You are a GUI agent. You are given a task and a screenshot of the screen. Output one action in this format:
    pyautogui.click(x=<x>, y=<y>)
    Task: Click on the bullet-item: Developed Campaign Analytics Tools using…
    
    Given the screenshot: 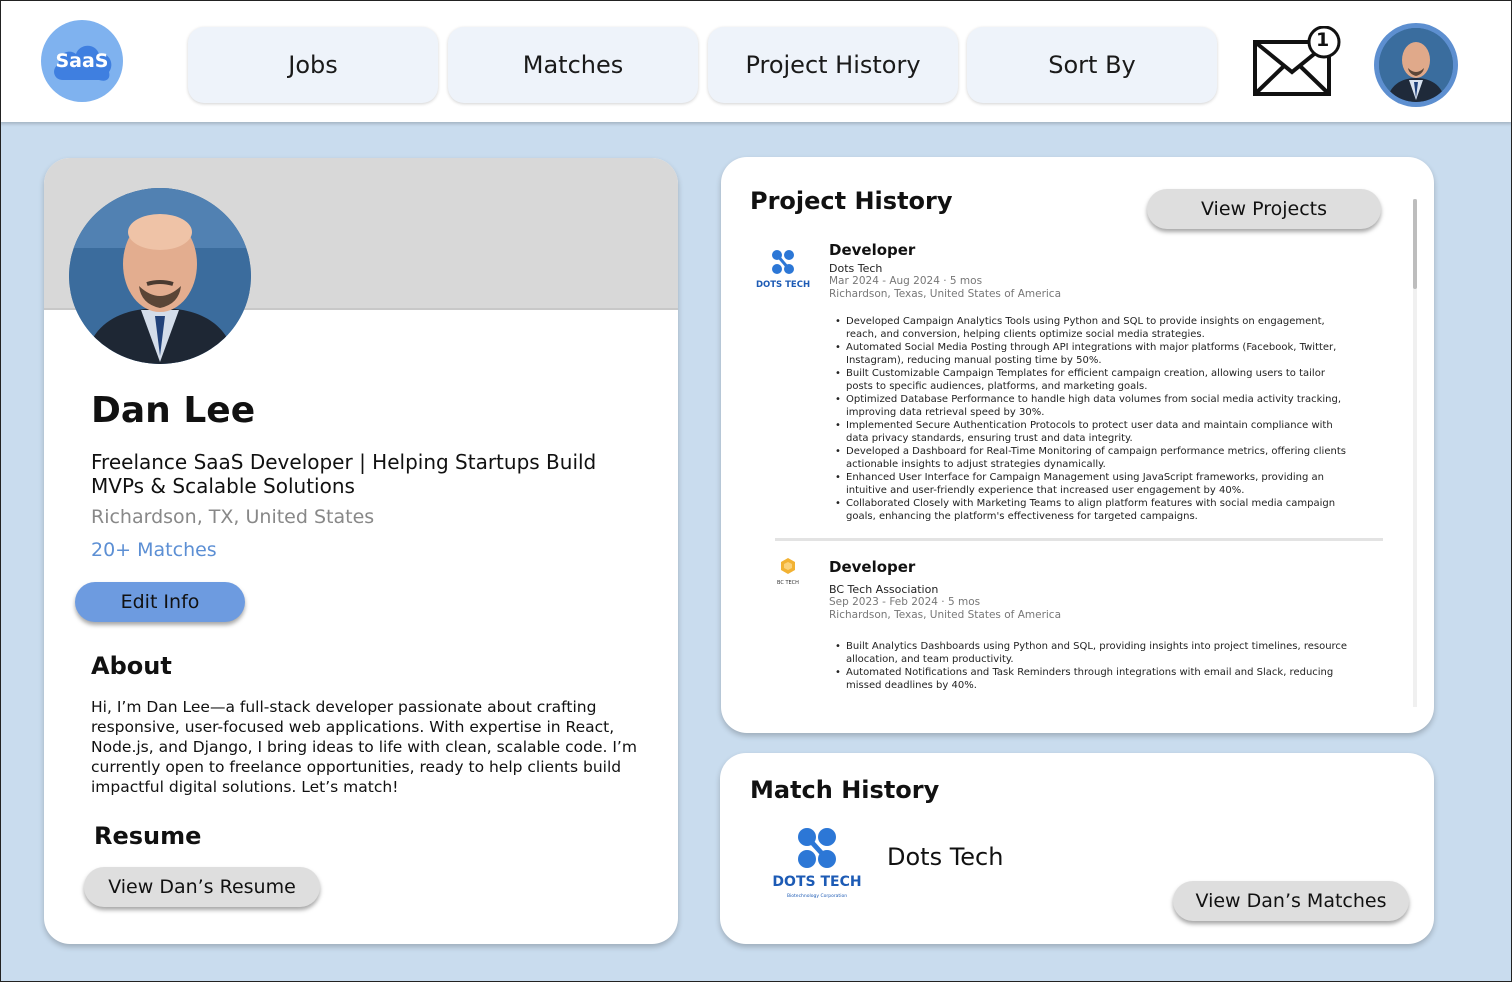 What is the action you would take?
    pyautogui.click(x=1093, y=328)
    